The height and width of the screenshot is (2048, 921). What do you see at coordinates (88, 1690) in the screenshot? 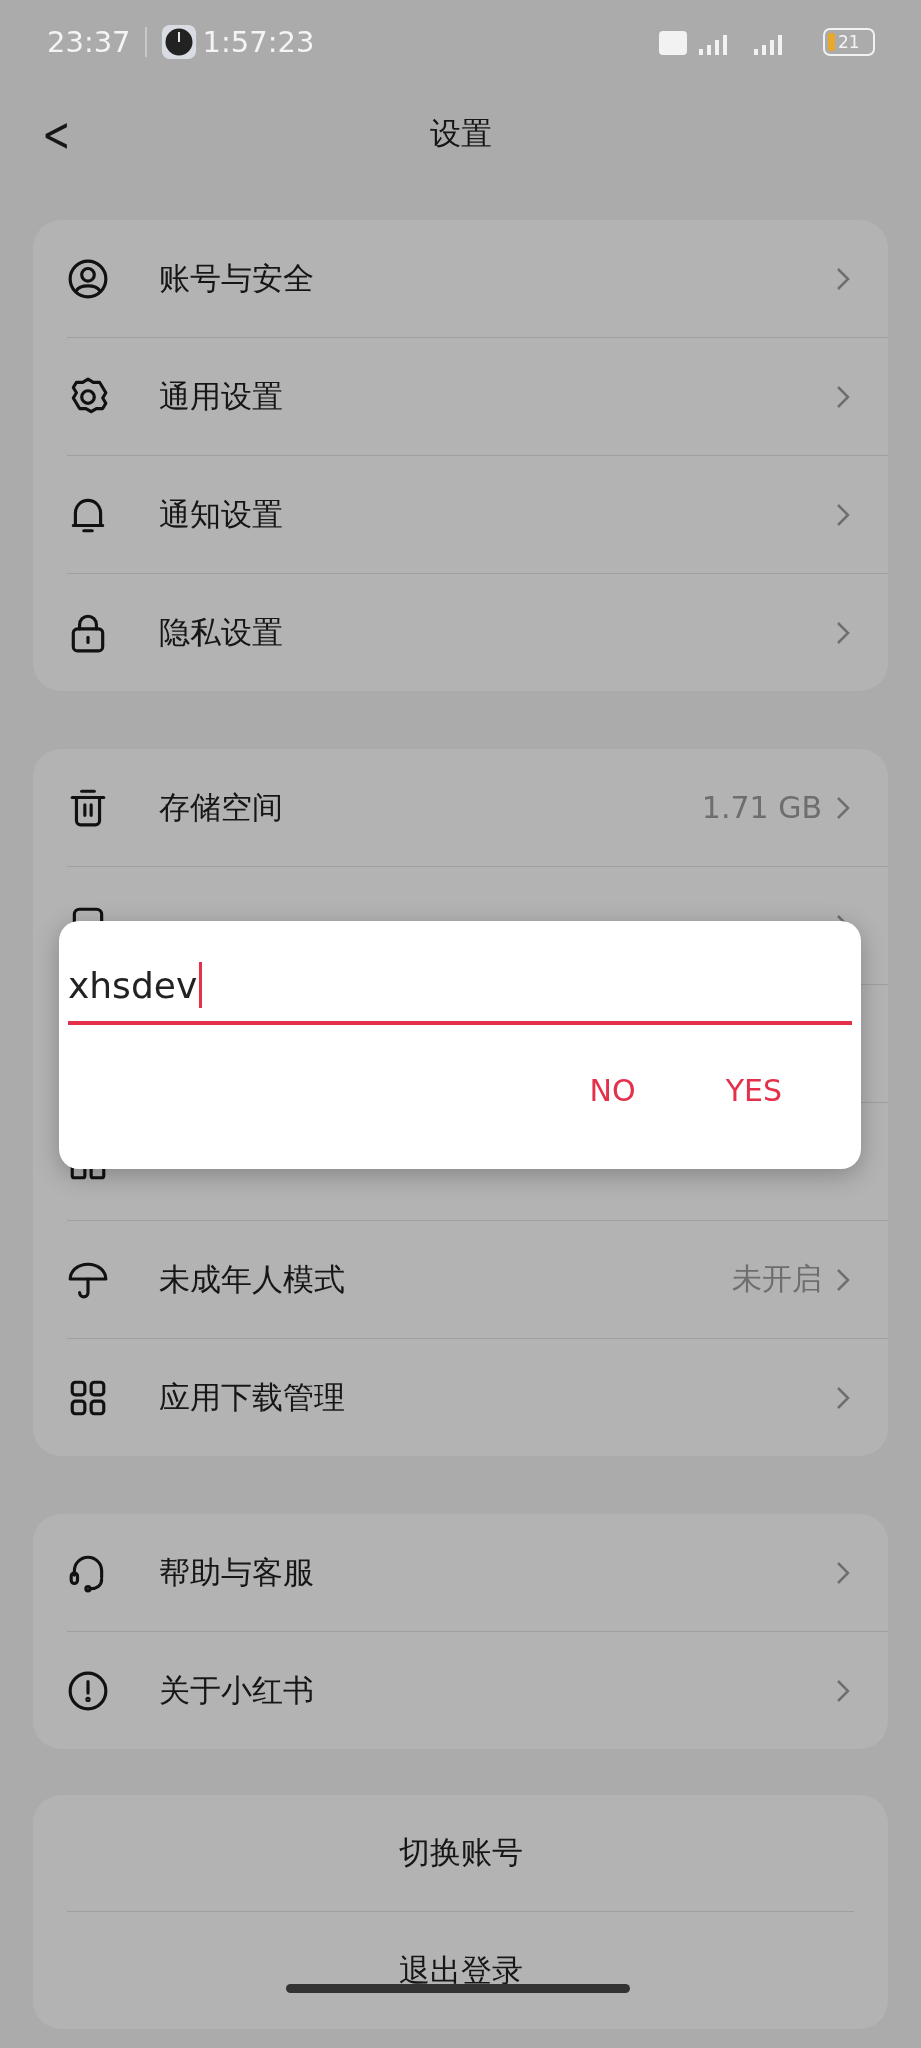
I see `alert-icon` at bounding box center [88, 1690].